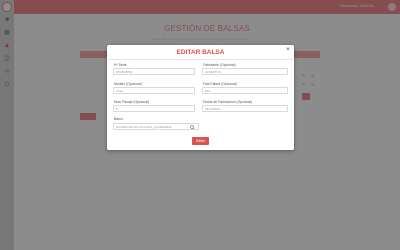  What do you see at coordinates (245, 90) in the screenshot?
I see `fast-status-field: B16` at bounding box center [245, 90].